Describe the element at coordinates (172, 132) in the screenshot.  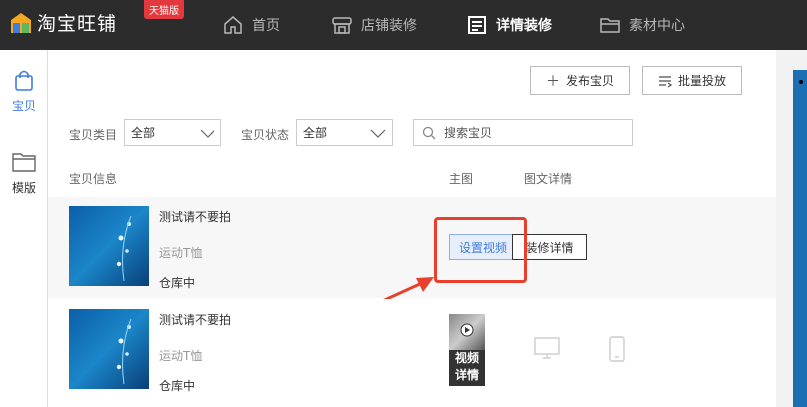
I see `category-select: 全部` at that location.